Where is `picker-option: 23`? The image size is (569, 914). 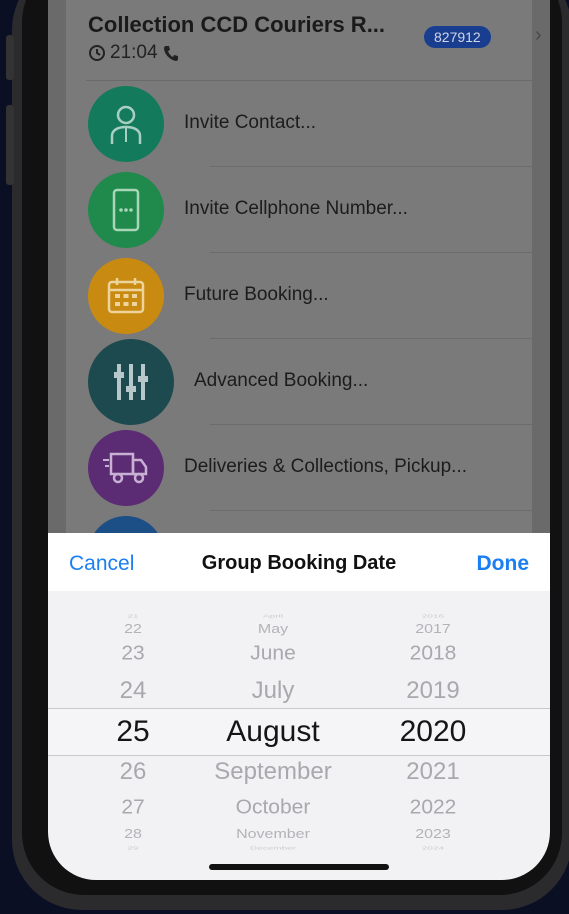
picker-option: 23 is located at coordinates (133, 654).